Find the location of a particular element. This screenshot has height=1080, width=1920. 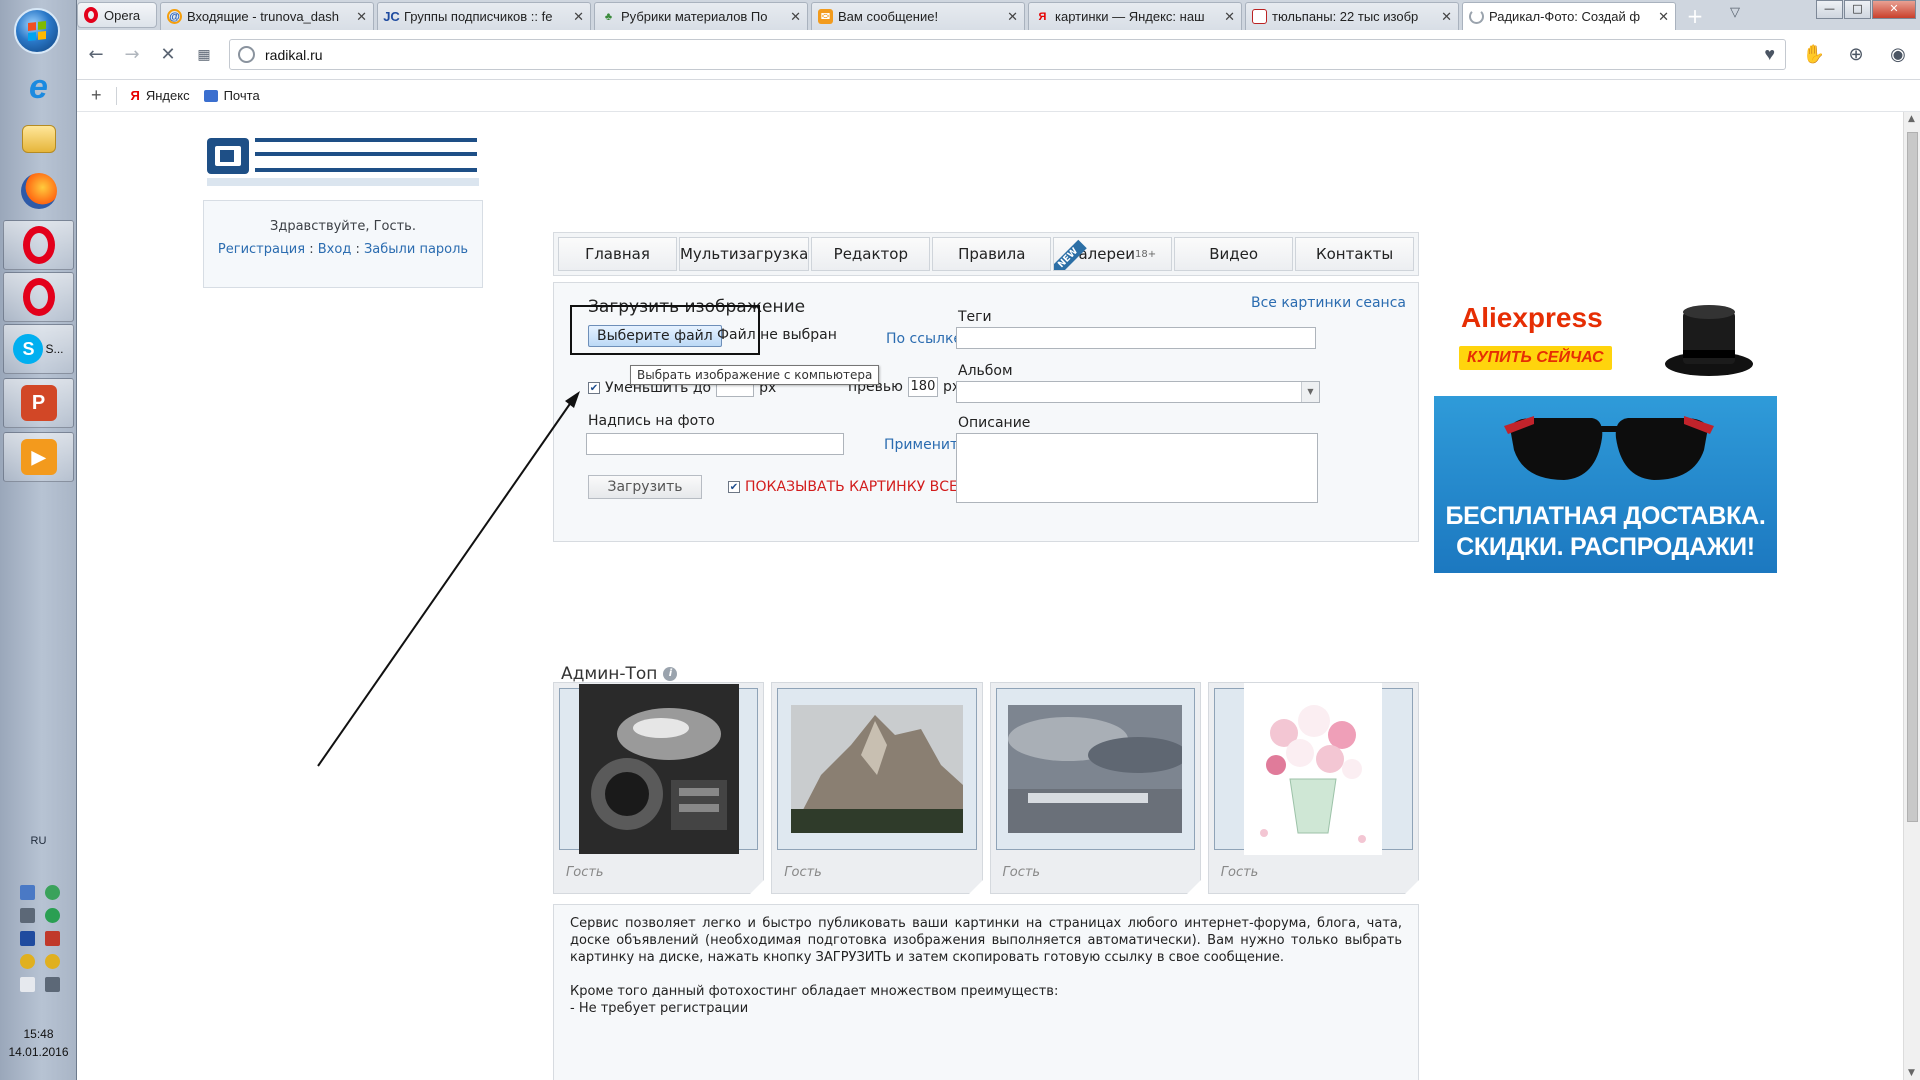

forgot-password-link: Забыли пароль is located at coordinates (416, 249).